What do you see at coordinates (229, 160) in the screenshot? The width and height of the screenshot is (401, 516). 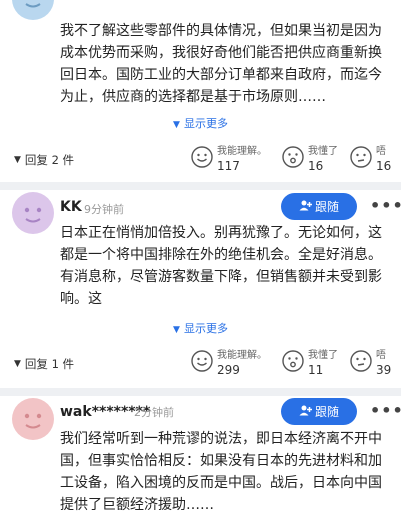 I see `reaction-understand: 我能理解。 117` at bounding box center [229, 160].